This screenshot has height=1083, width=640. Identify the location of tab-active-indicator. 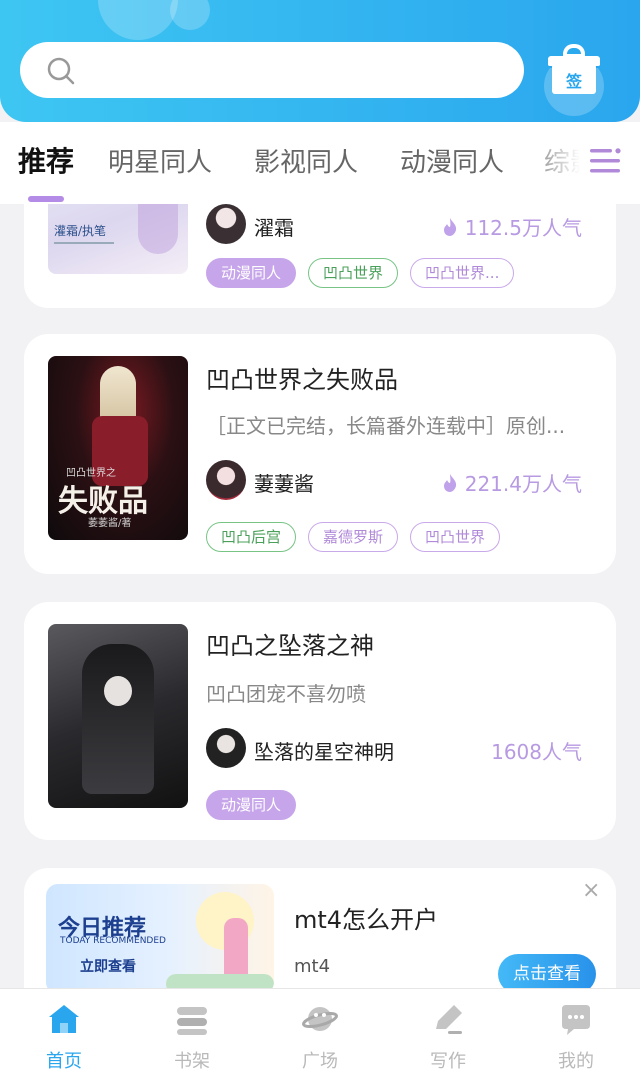
(46, 199).